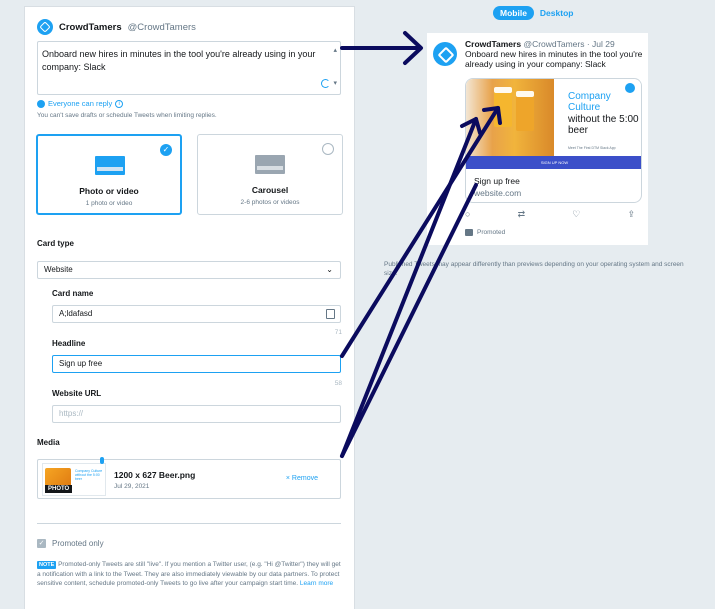 The image size is (715, 609). Describe the element at coordinates (420, 232) in the screenshot. I see `arrow-headline-to-card` at that location.